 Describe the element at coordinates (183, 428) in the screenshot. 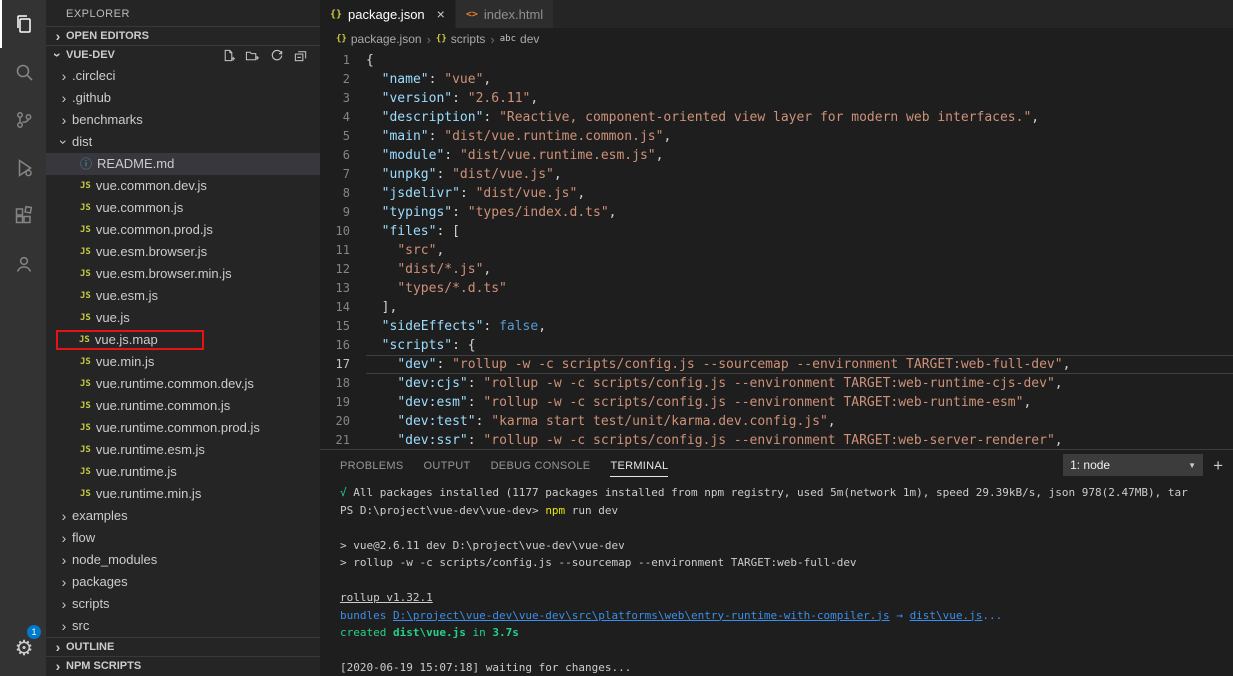

I see `tree-item-vue-runtime-common-prod-js: JS vue.runtime.common.prod.js` at that location.